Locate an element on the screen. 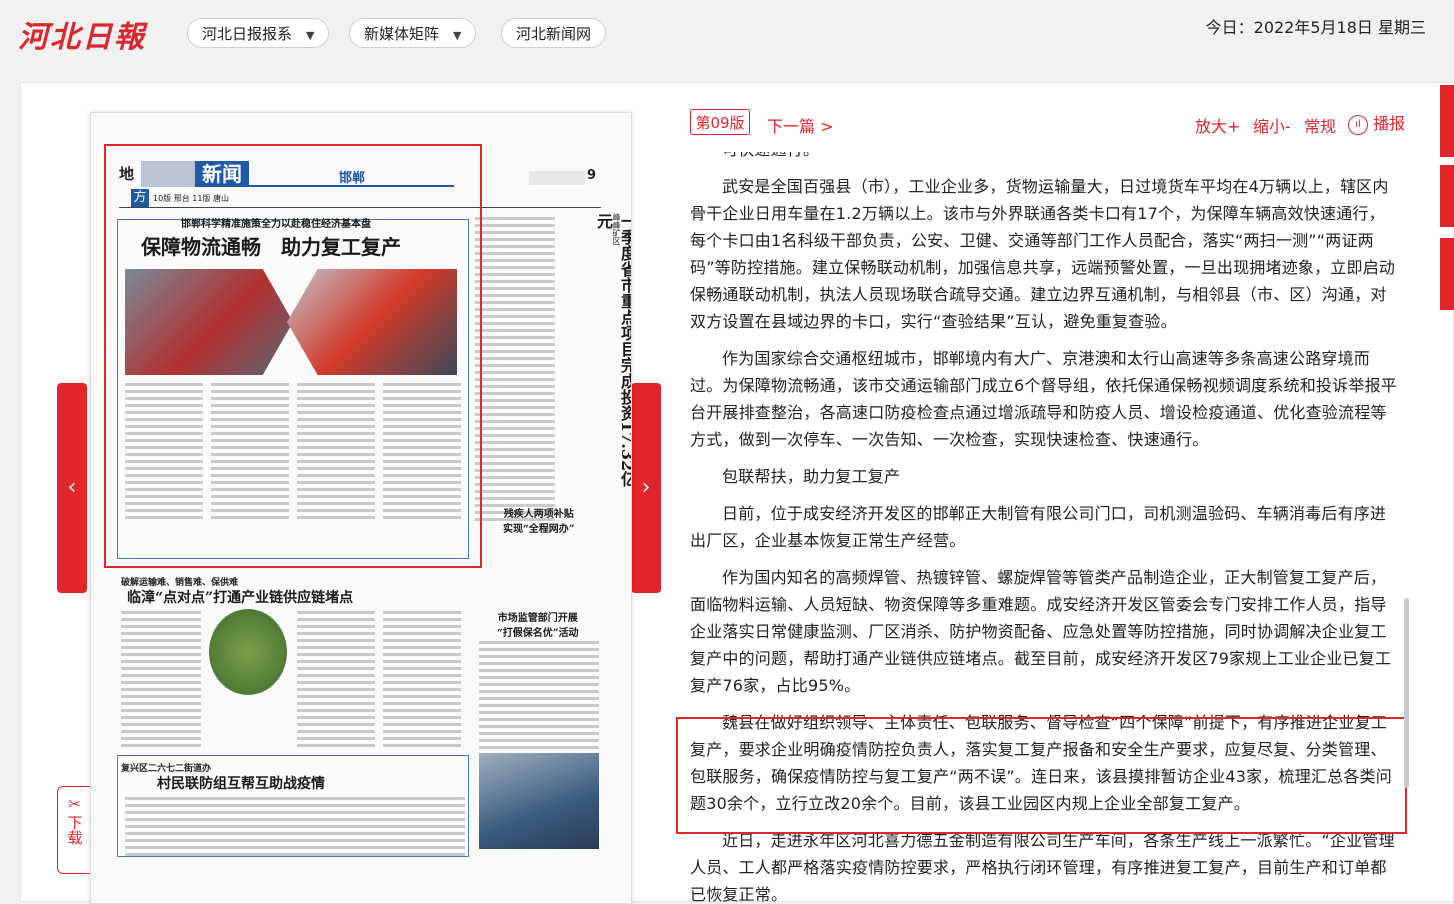 The width and height of the screenshot is (1454, 904). page-number: 9 is located at coordinates (592, 175).